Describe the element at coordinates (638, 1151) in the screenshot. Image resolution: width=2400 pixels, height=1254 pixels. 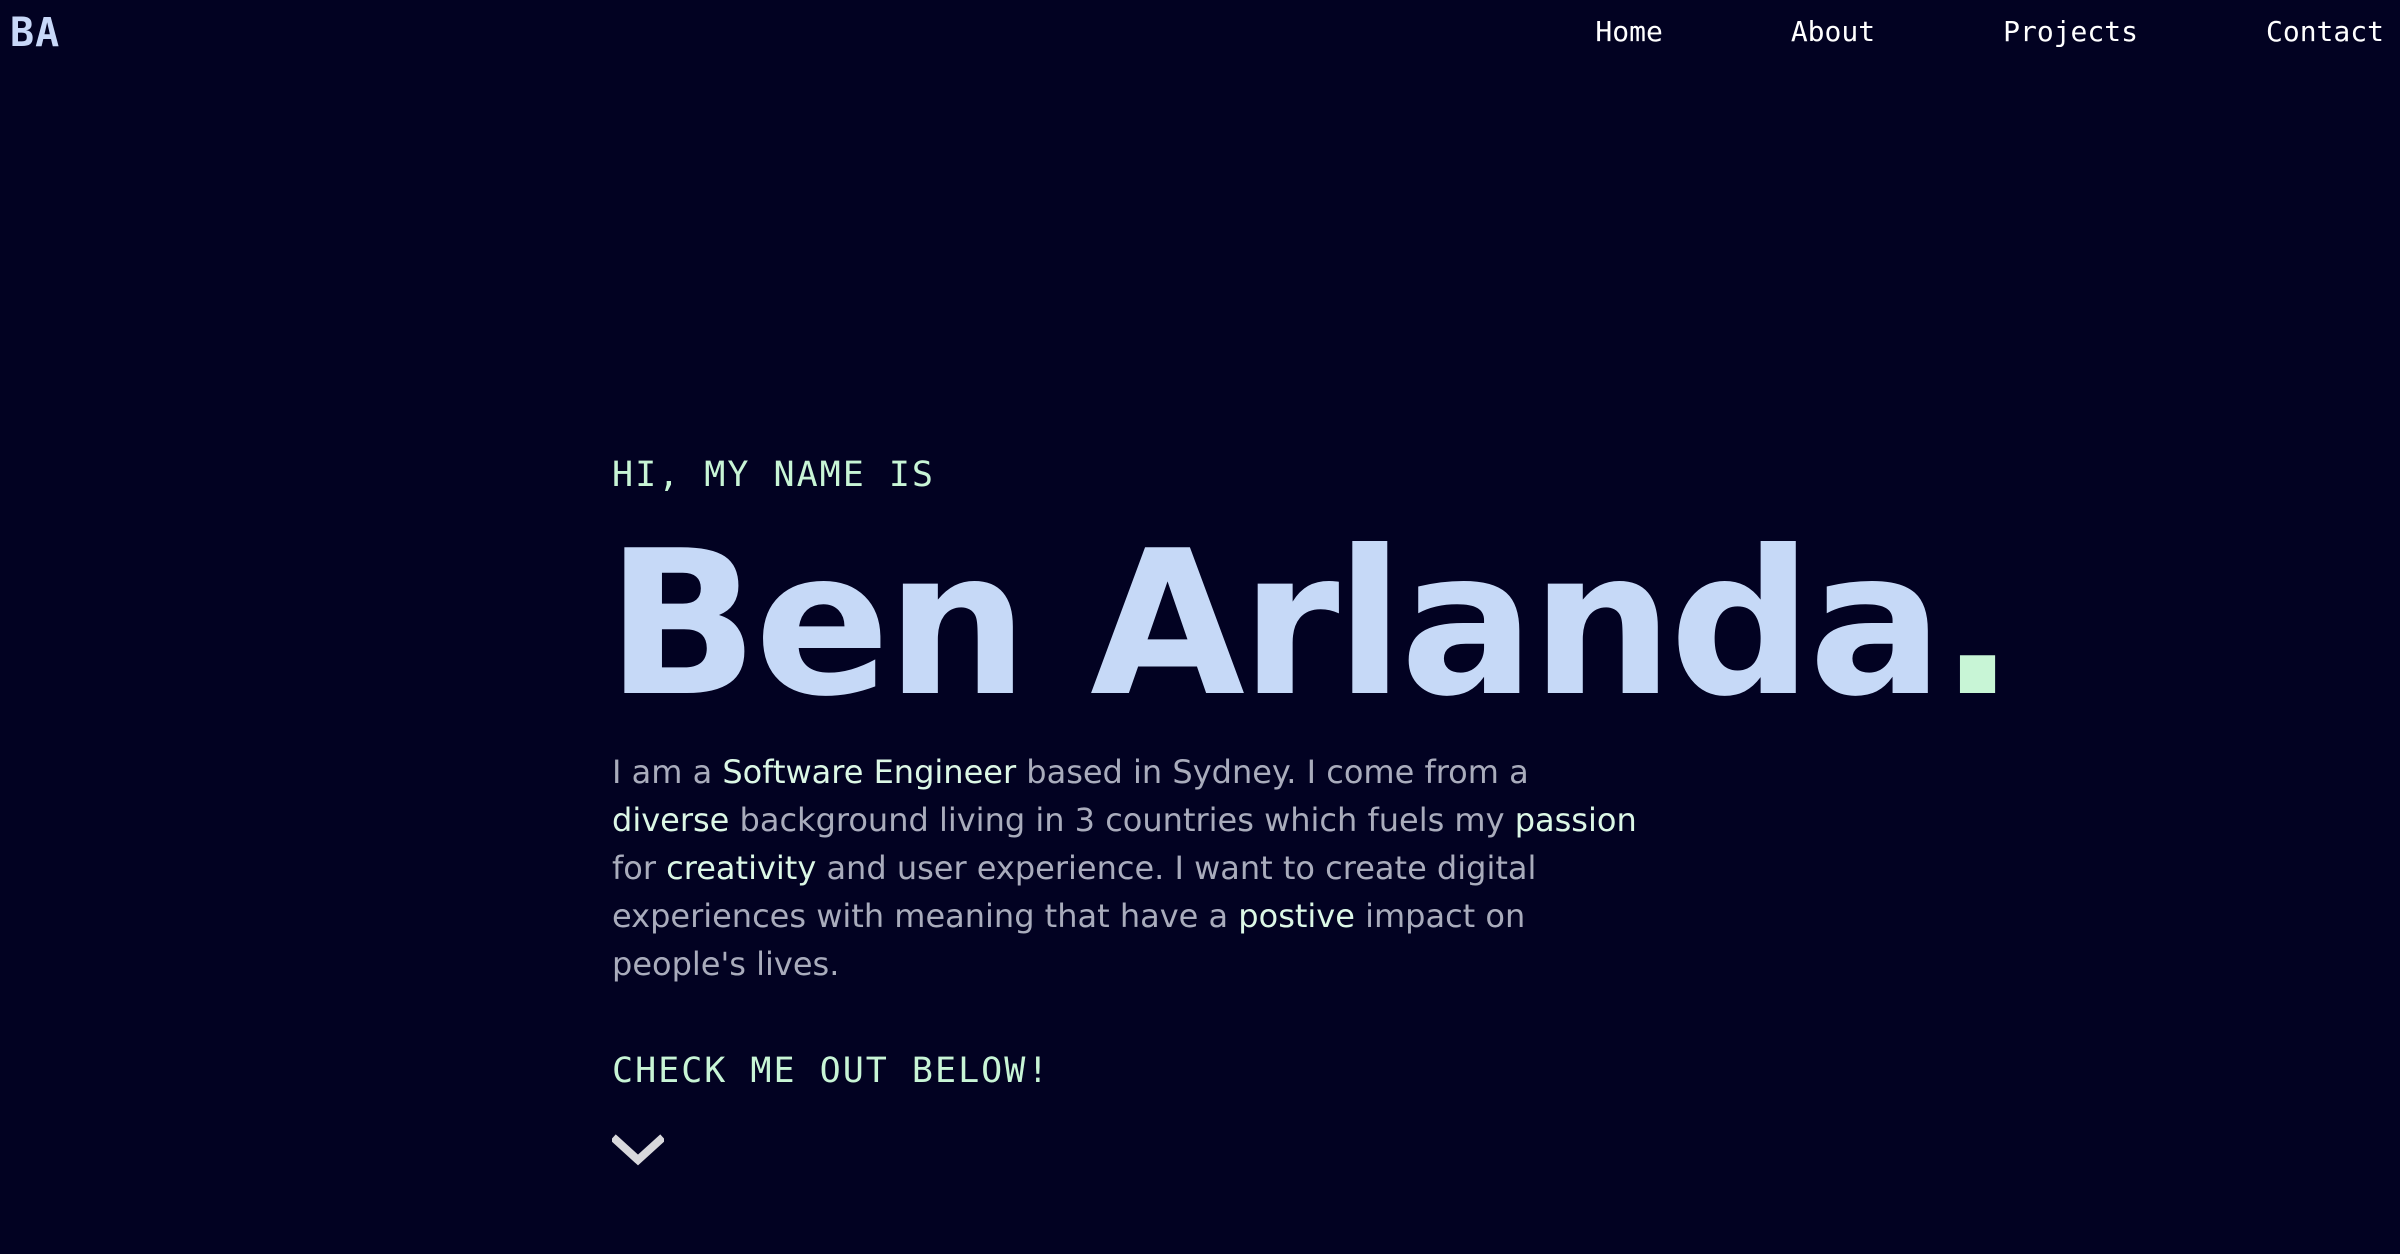
I see `chevron-down-icon` at that location.